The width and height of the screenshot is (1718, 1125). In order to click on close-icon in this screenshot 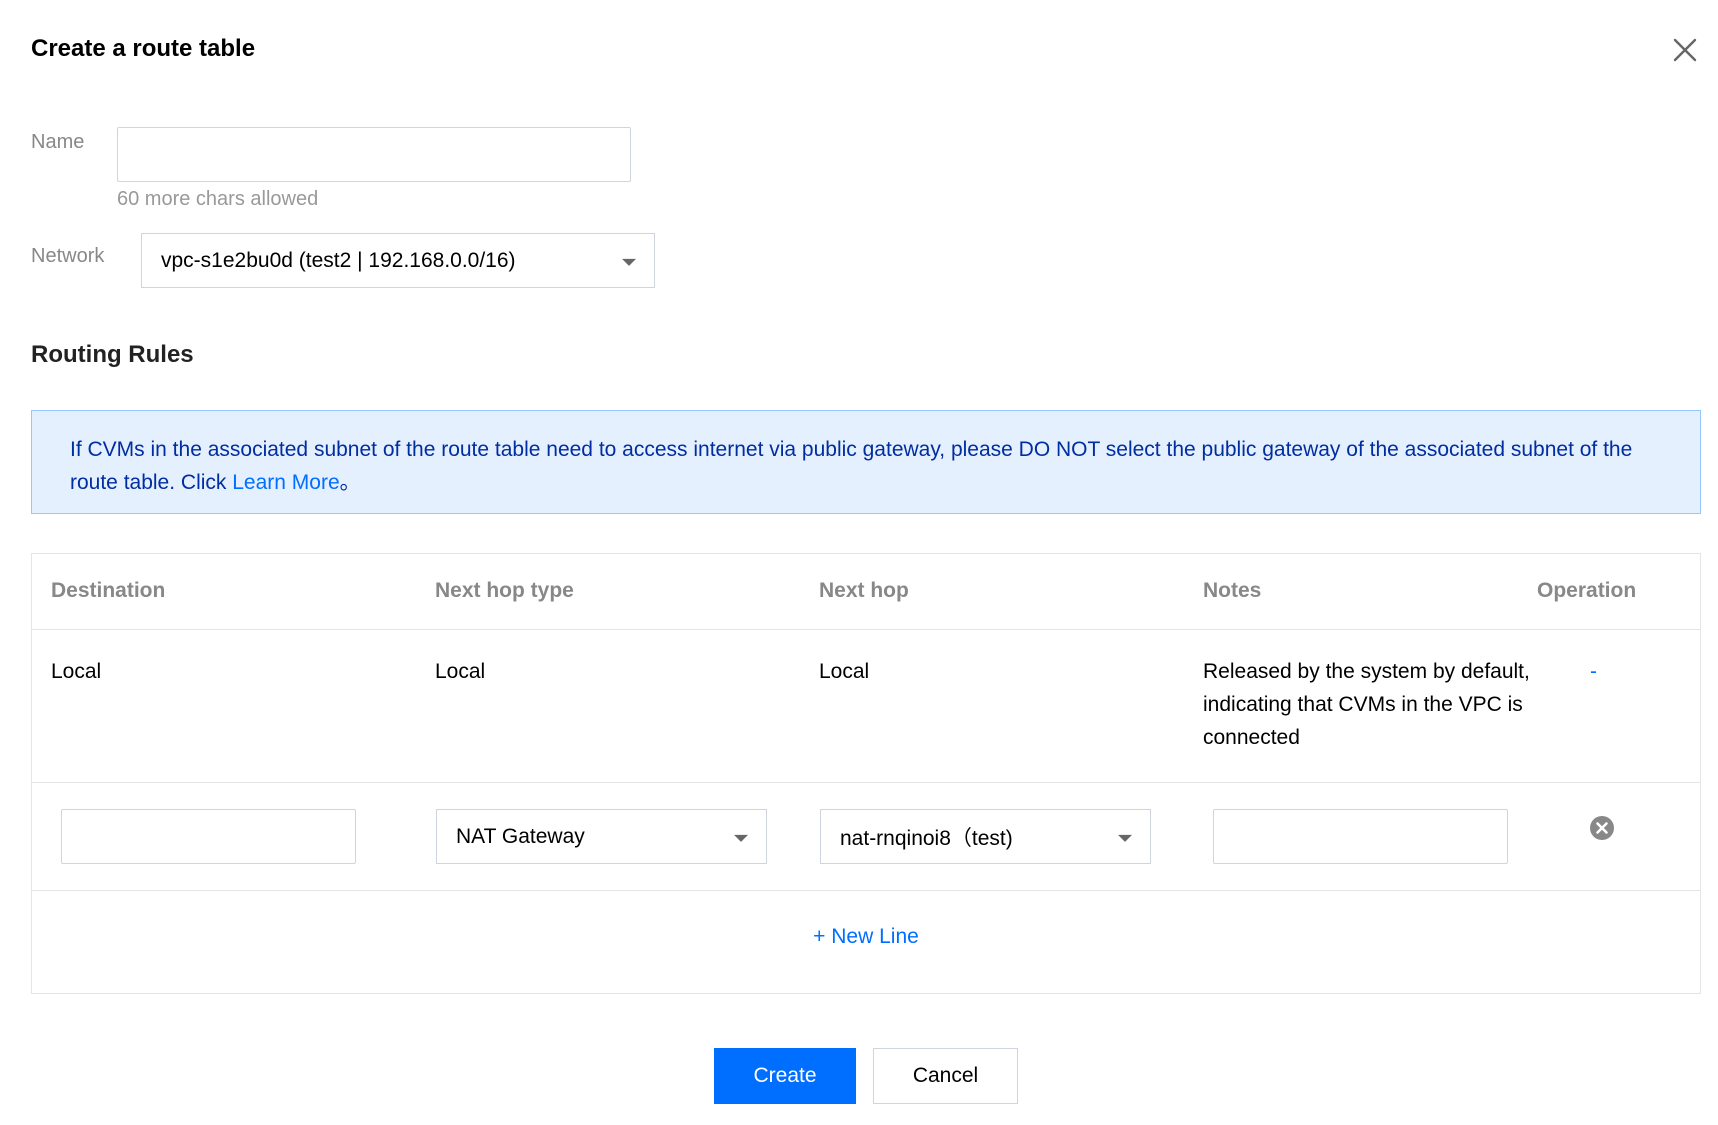, I will do `click(1685, 50)`.